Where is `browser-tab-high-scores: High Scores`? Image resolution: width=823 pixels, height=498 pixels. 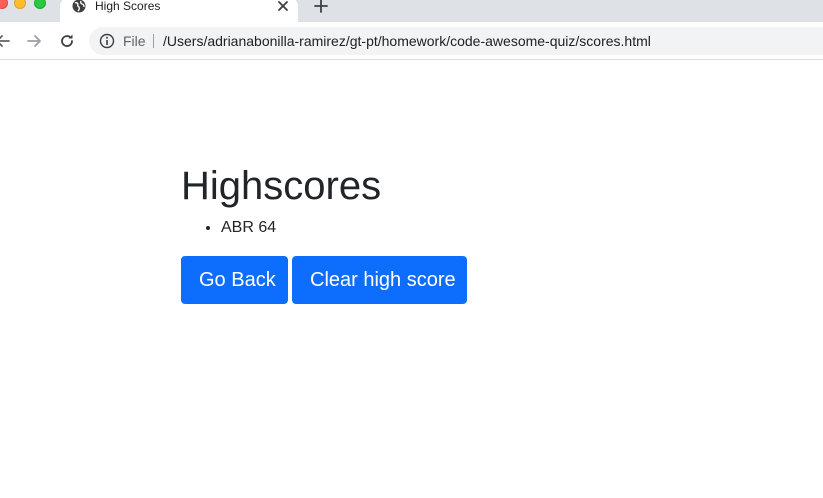 browser-tab-high-scores: High Scores is located at coordinates (179, 11).